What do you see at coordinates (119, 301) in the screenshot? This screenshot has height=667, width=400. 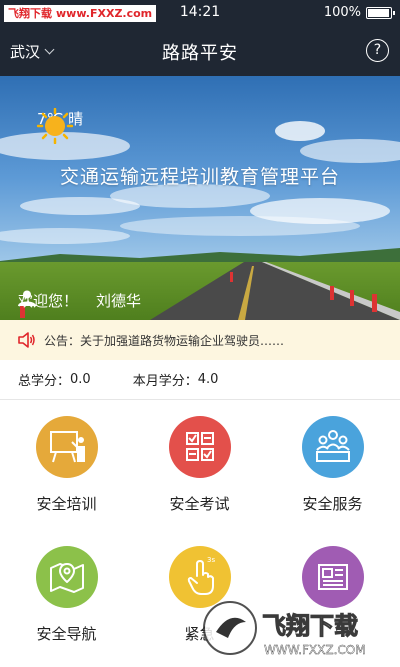 I see `user-name: 刘德华` at bounding box center [119, 301].